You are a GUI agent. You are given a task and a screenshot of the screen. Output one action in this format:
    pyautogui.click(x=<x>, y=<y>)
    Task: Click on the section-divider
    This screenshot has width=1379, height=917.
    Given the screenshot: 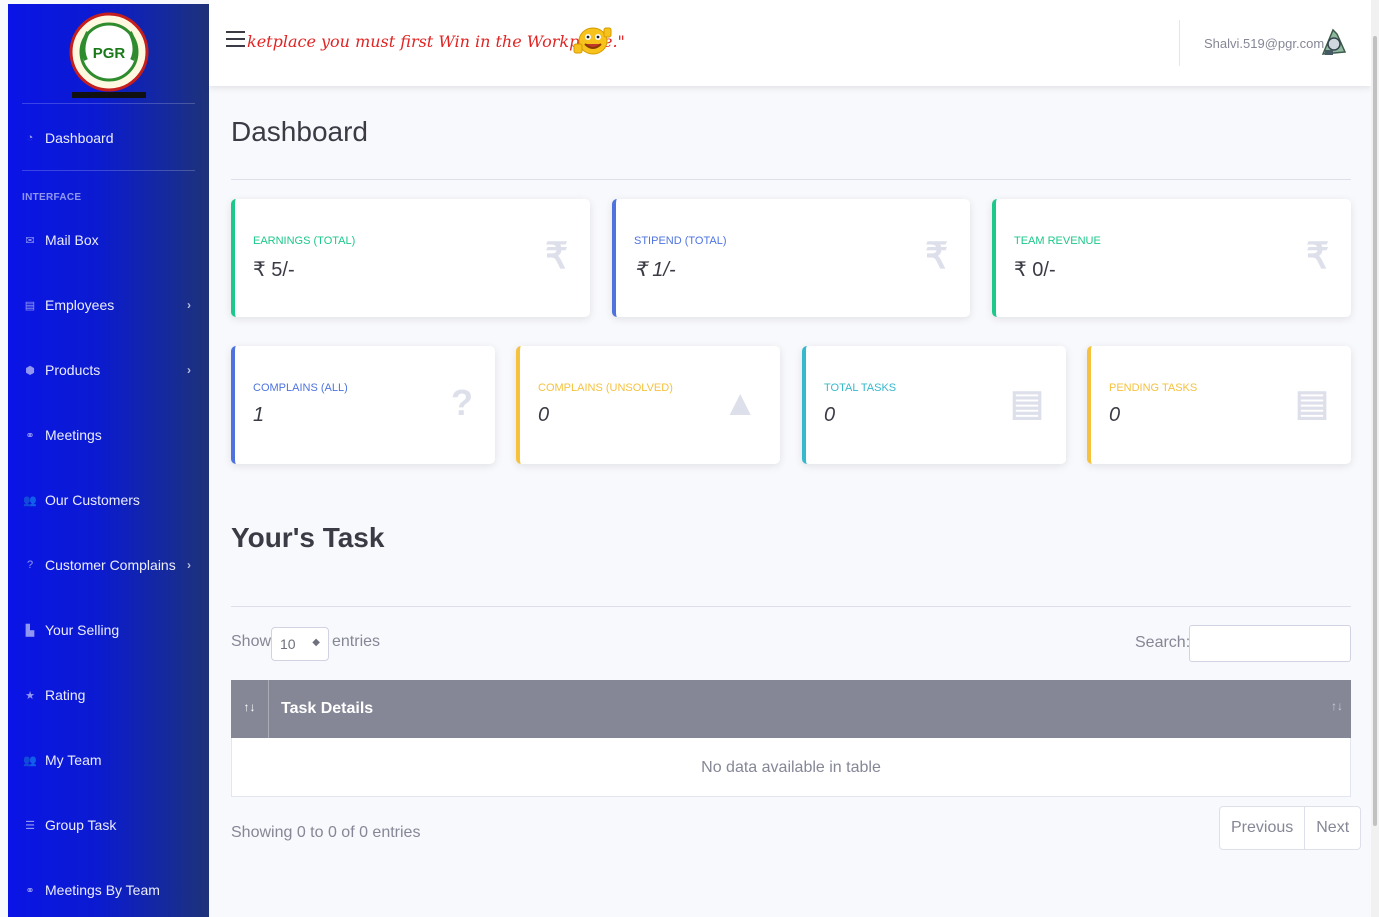 What is the action you would take?
    pyautogui.click(x=791, y=606)
    